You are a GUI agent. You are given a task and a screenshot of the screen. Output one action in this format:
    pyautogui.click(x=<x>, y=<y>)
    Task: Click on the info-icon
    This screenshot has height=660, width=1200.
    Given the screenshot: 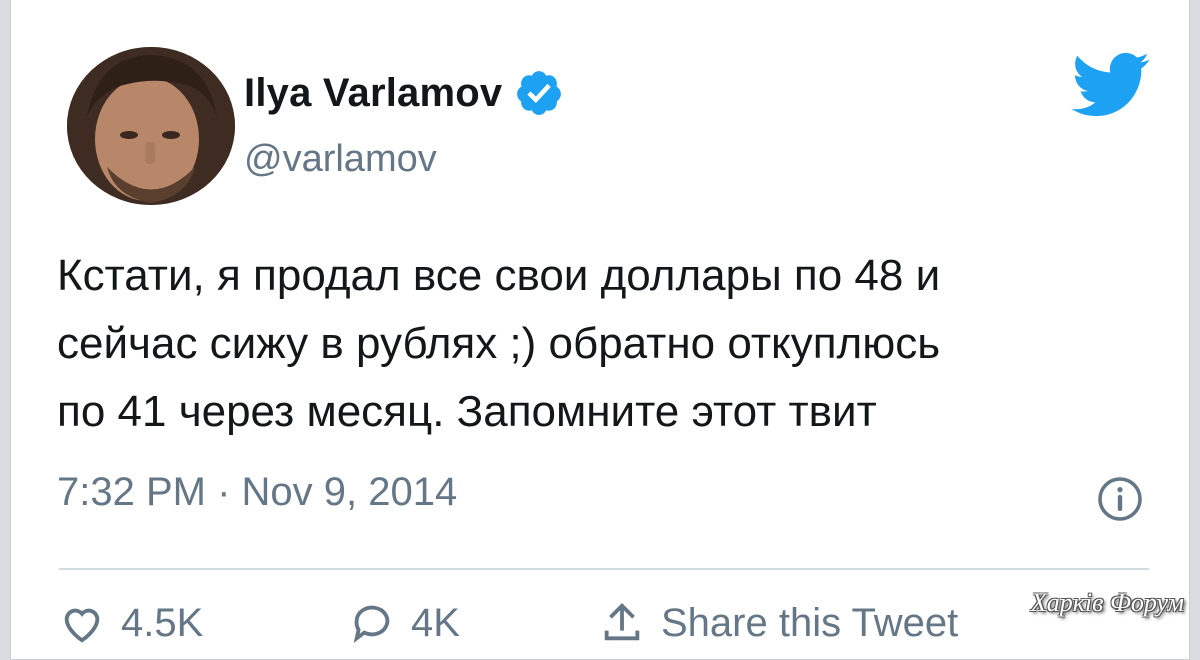 What is the action you would take?
    pyautogui.click(x=1120, y=499)
    